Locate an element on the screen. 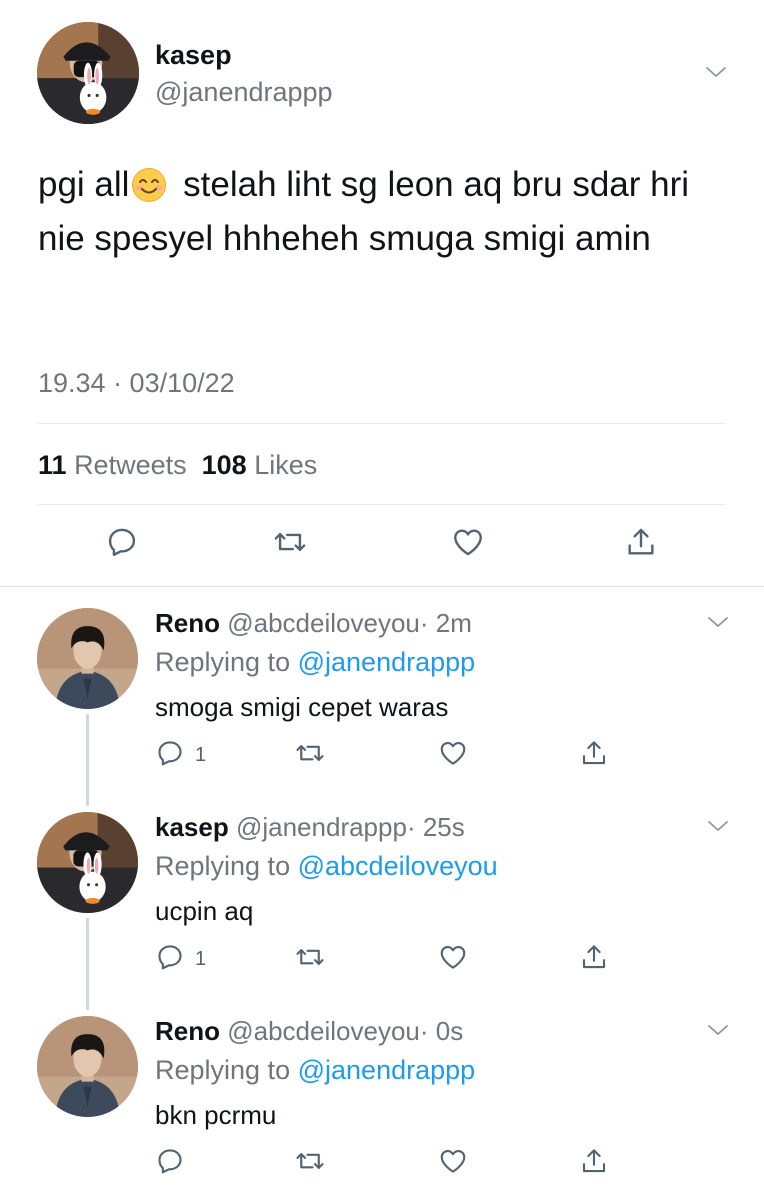 This screenshot has height=1200, width=764. replying-to: Replying to @abcdeiloveyou is located at coordinates (326, 866).